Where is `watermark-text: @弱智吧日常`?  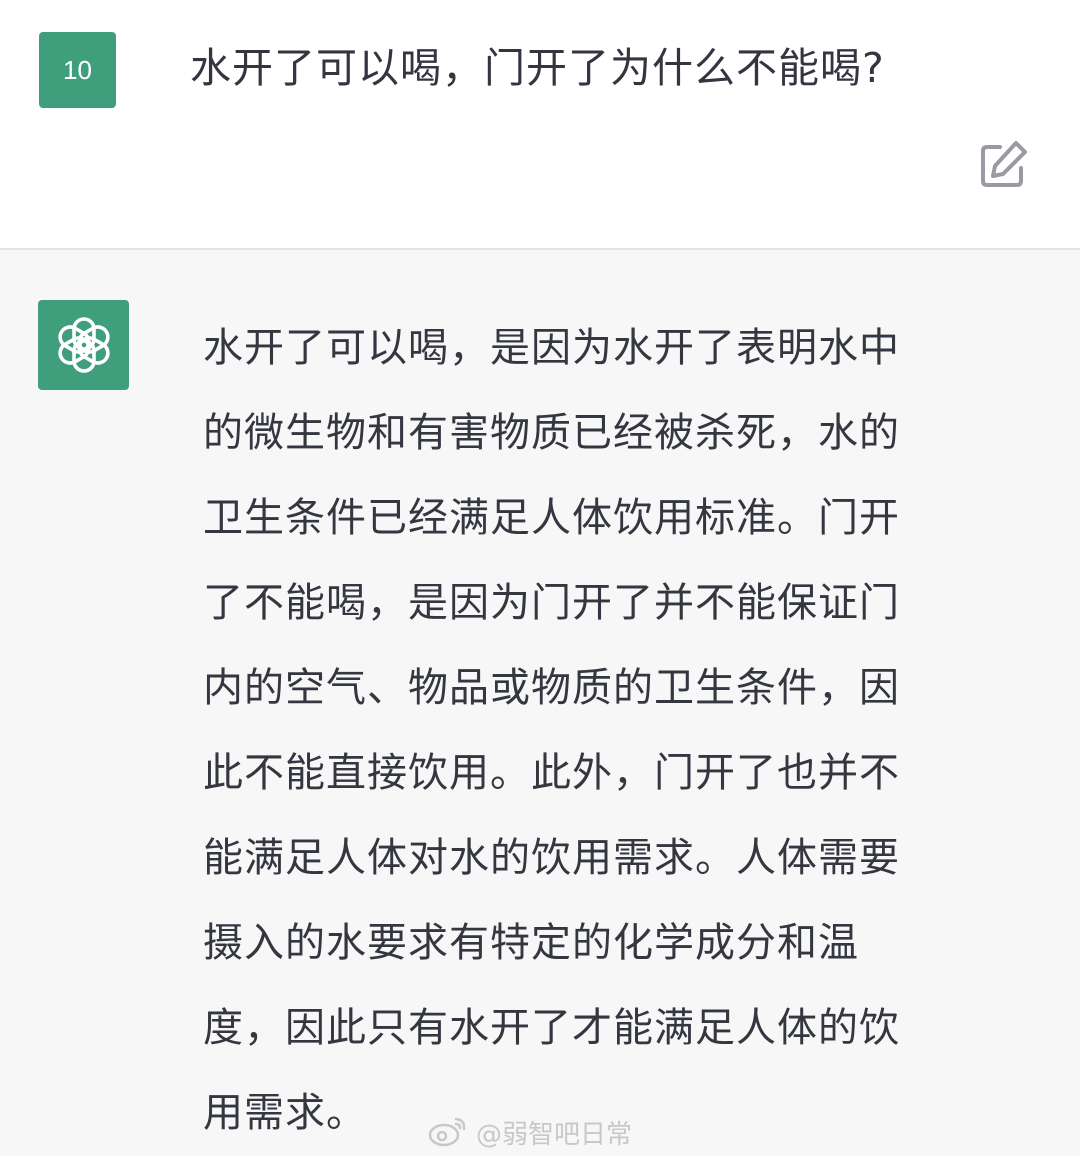
watermark-text: @弱智吧日常 is located at coordinates (554, 1134).